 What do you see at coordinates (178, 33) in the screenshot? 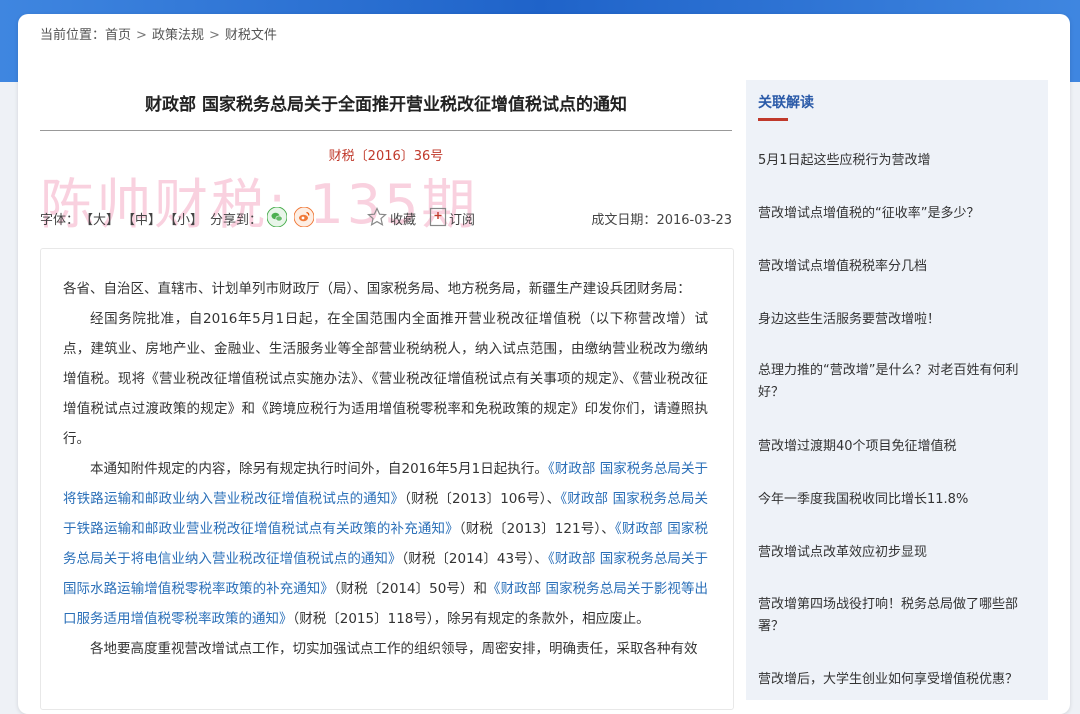
I see `breadcrumb-section-link: 政策法规` at bounding box center [178, 33].